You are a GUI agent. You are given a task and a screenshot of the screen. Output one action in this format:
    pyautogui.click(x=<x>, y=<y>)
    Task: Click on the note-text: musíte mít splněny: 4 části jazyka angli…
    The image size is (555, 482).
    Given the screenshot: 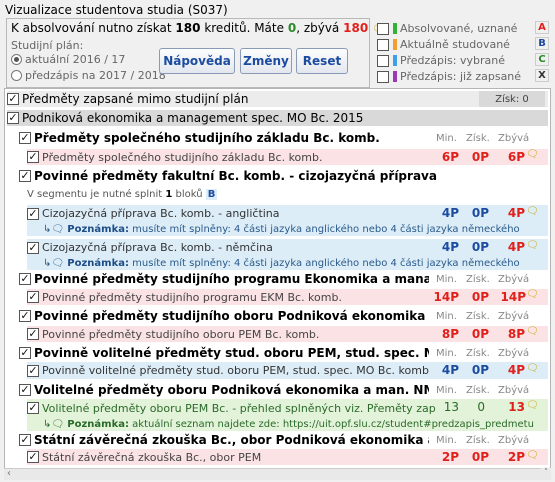 What is the action you would take?
    pyautogui.click(x=326, y=263)
    